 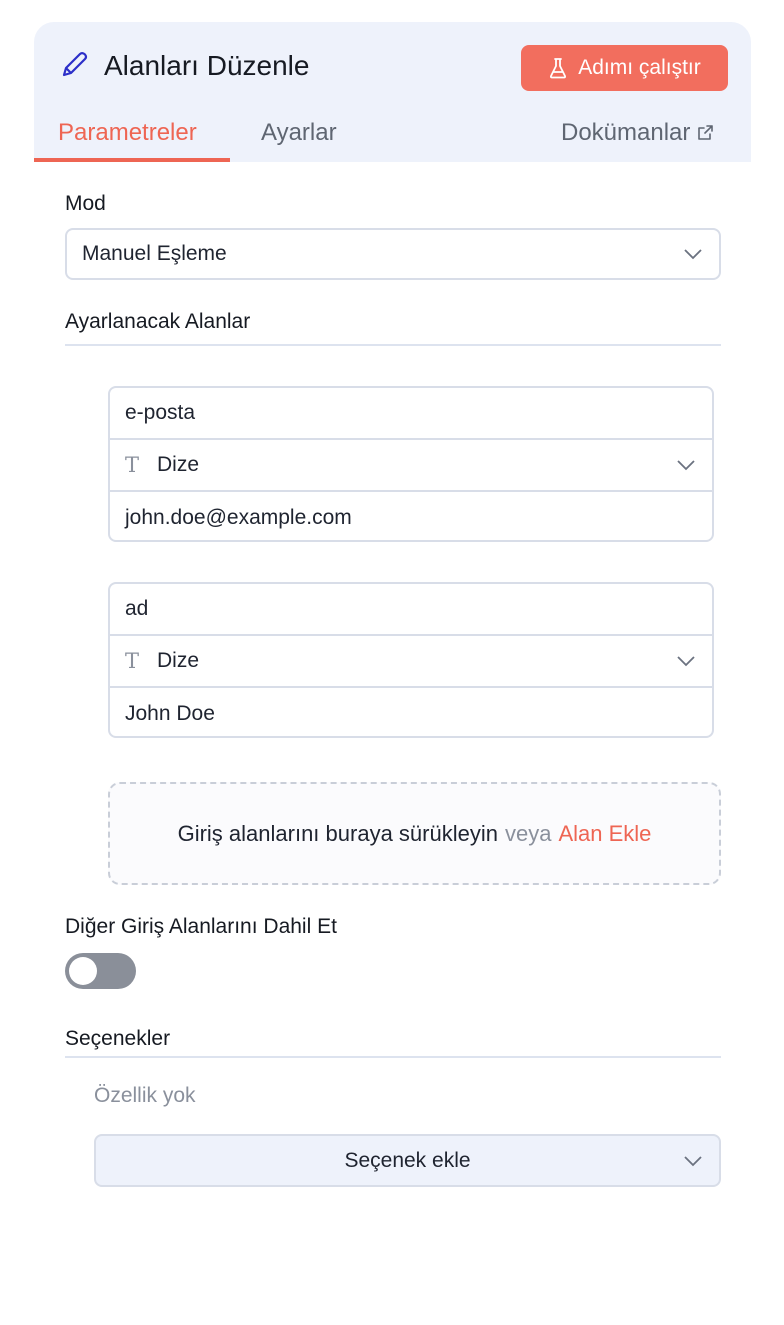 What do you see at coordinates (411, 712) in the screenshot?
I see `field-value-input: John Doe` at bounding box center [411, 712].